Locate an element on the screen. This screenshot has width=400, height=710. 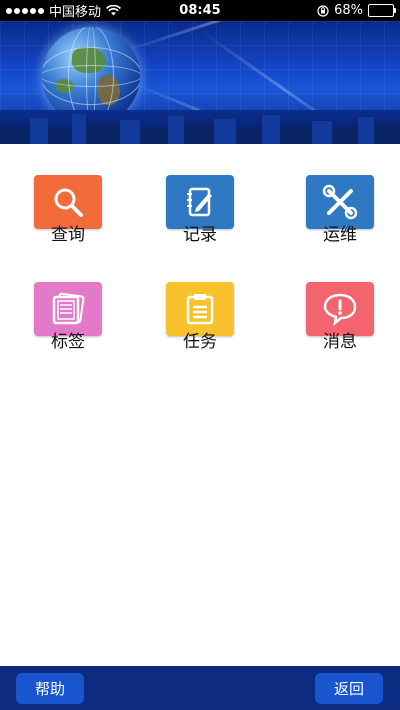
clipboard-icon is located at coordinates (200, 309).